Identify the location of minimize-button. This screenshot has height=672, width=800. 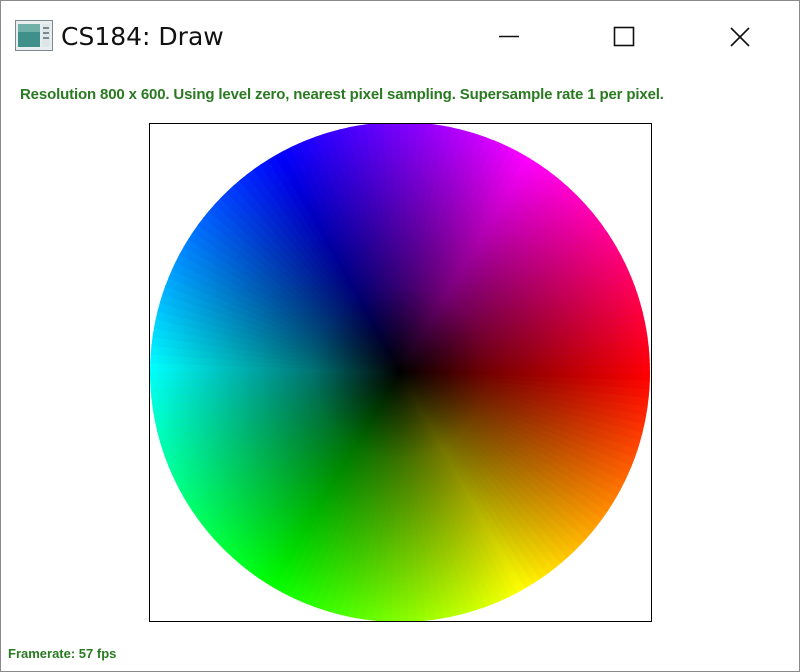
(510, 34).